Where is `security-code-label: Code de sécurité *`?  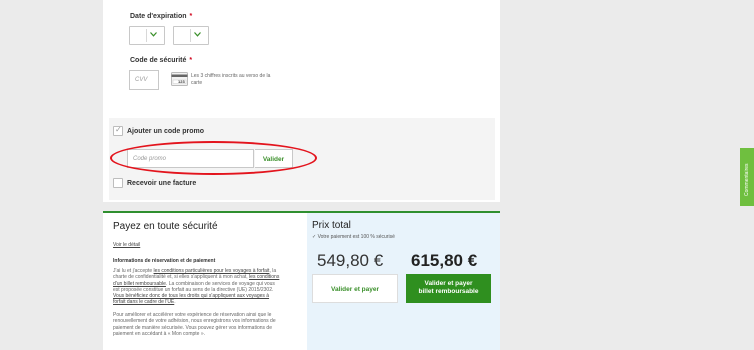 security-code-label: Code de sécurité * is located at coordinates (161, 60).